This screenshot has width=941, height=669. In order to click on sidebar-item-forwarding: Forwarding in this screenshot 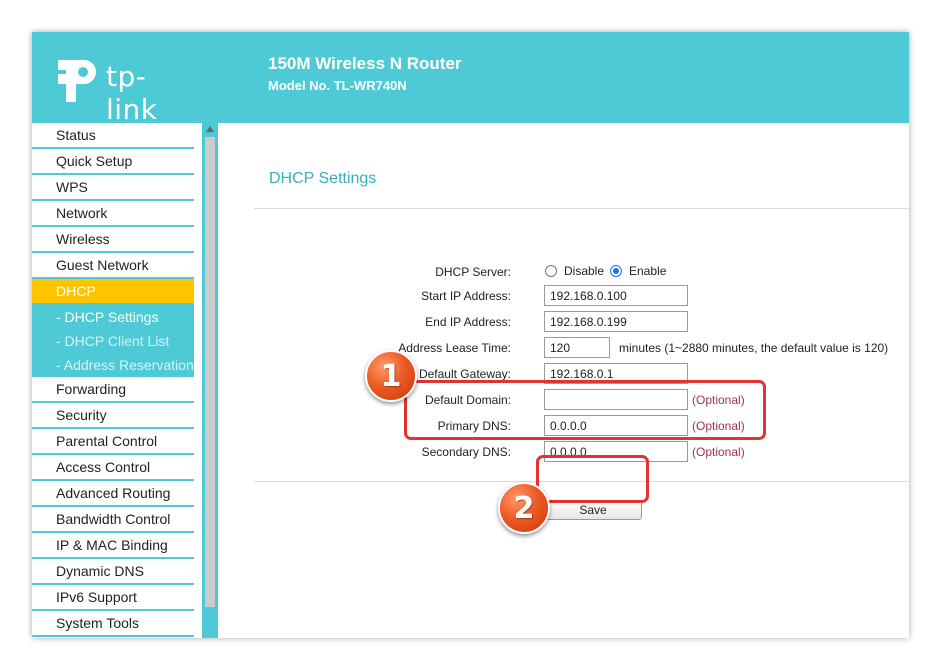, I will do `click(113, 390)`.